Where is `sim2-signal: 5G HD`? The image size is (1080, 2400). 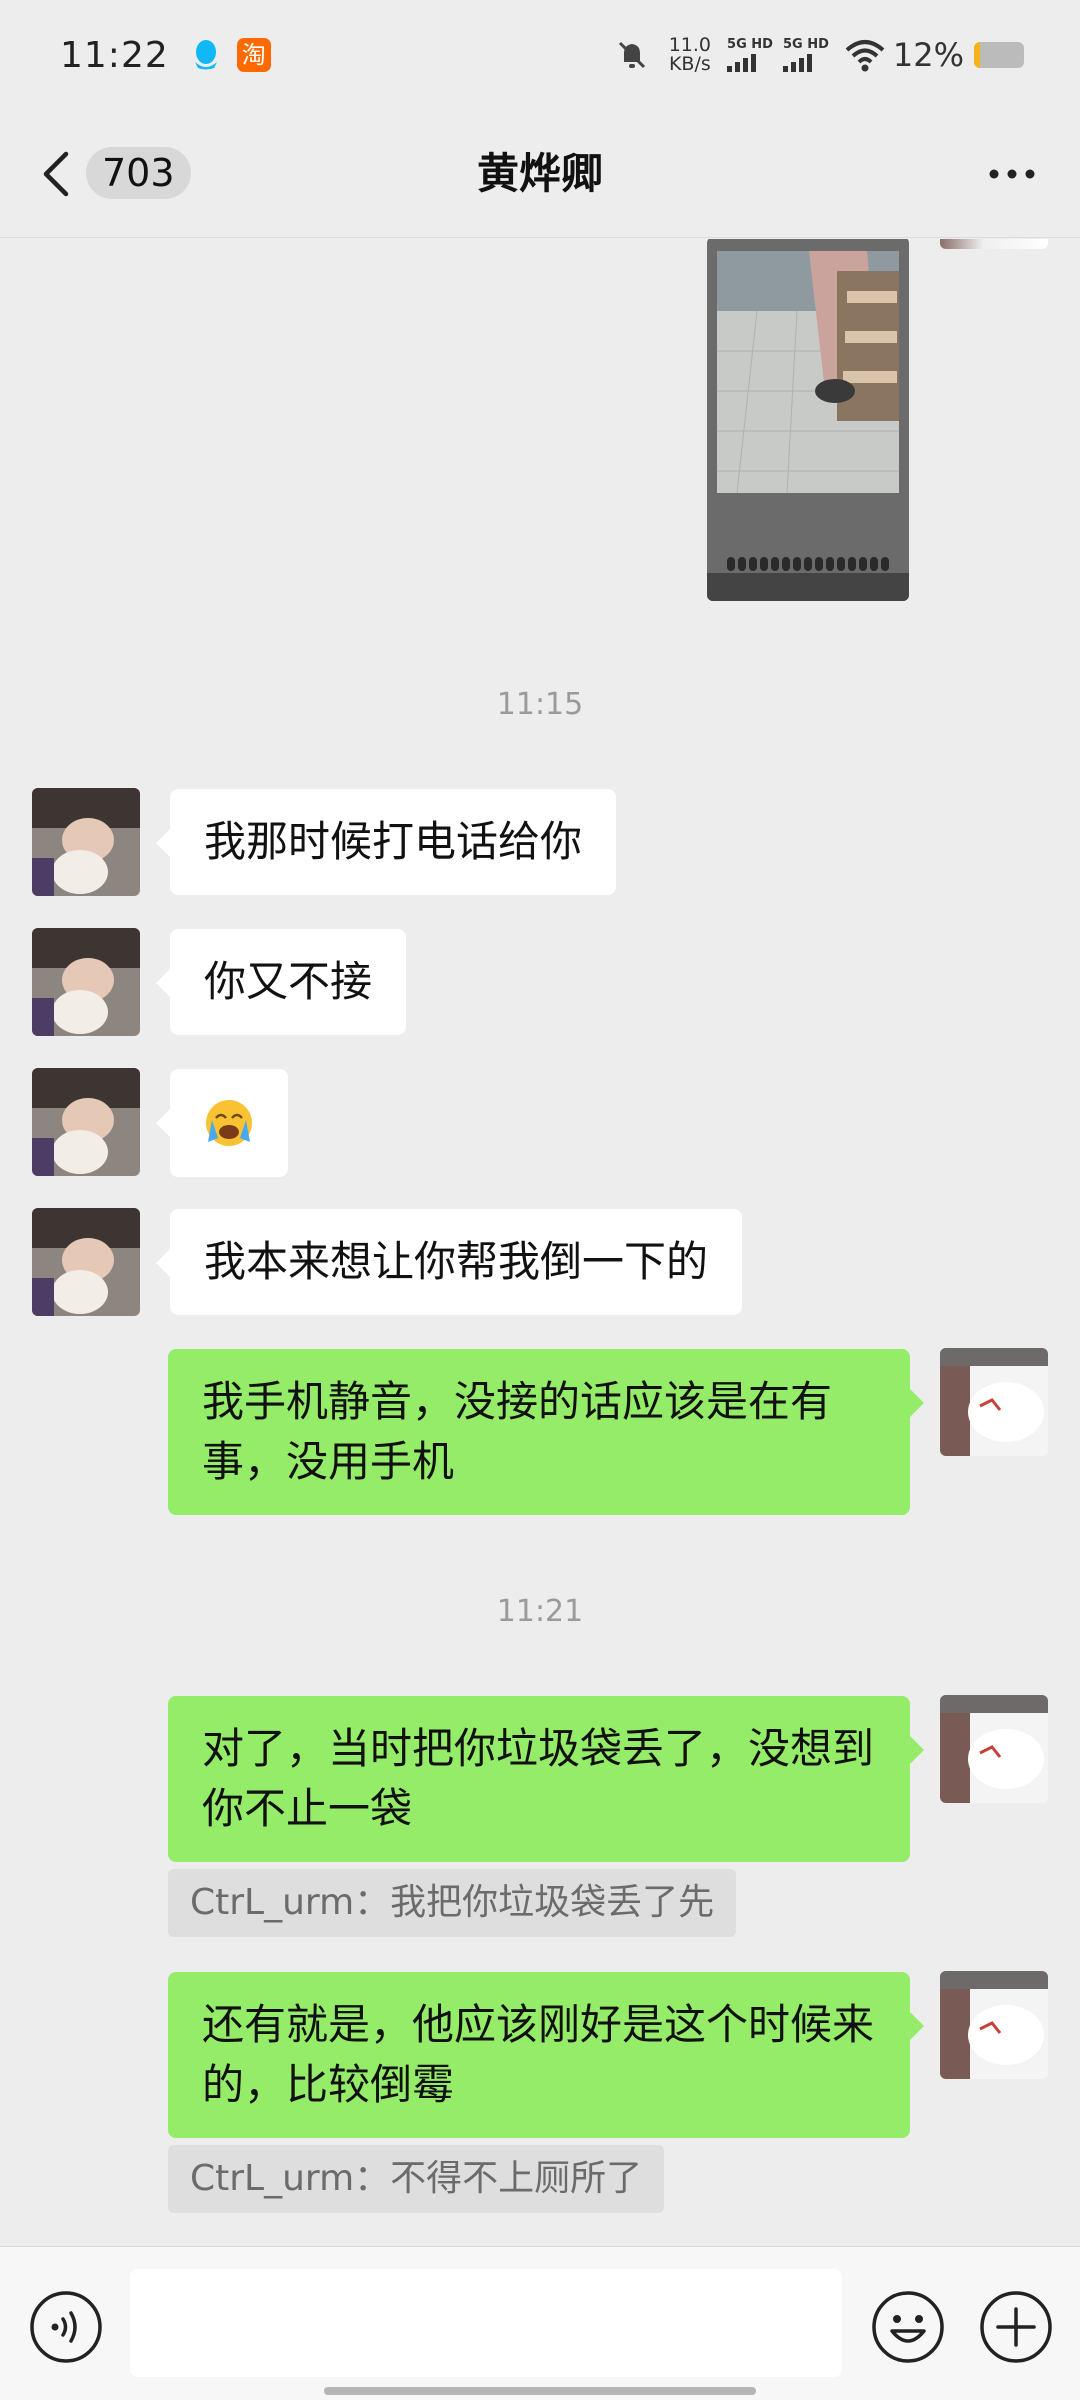 sim2-signal: 5G HD is located at coordinates (805, 54).